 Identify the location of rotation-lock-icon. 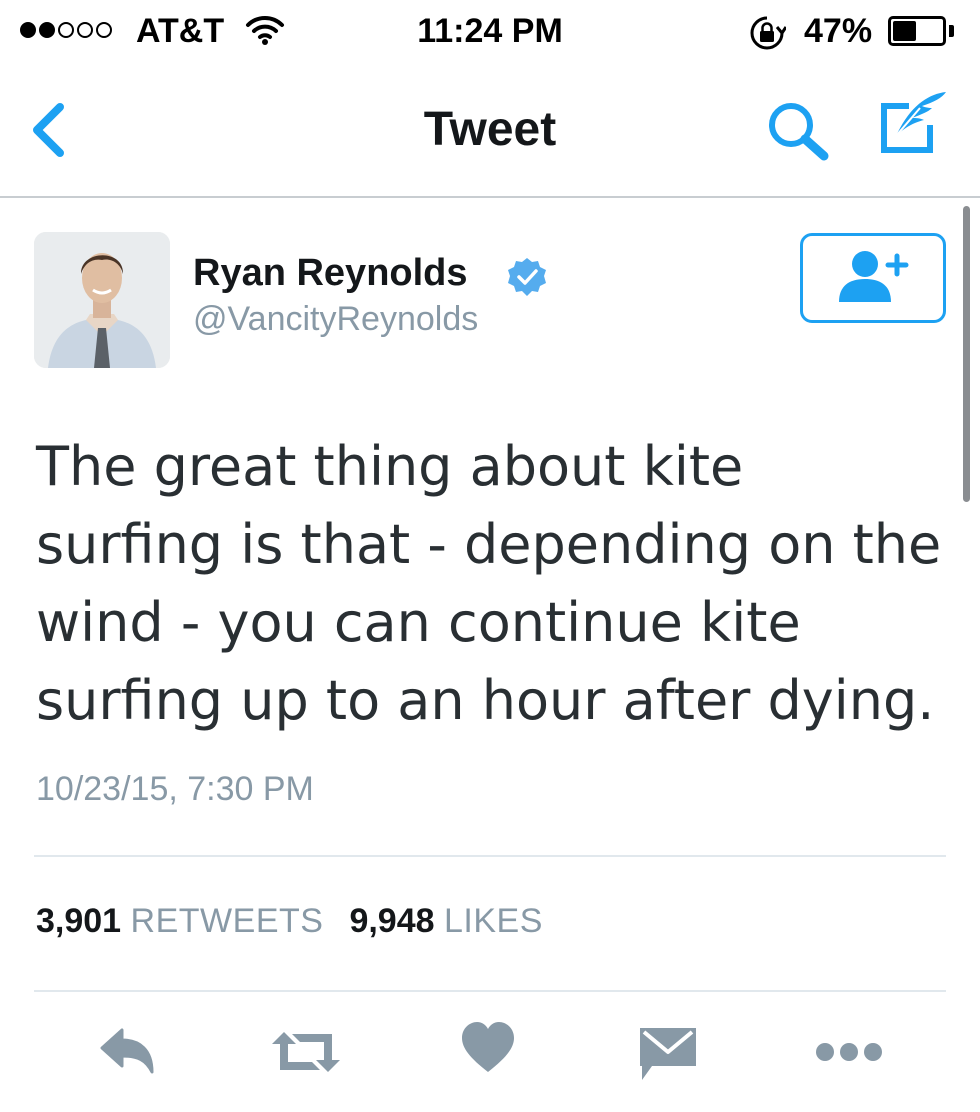
(768, 35).